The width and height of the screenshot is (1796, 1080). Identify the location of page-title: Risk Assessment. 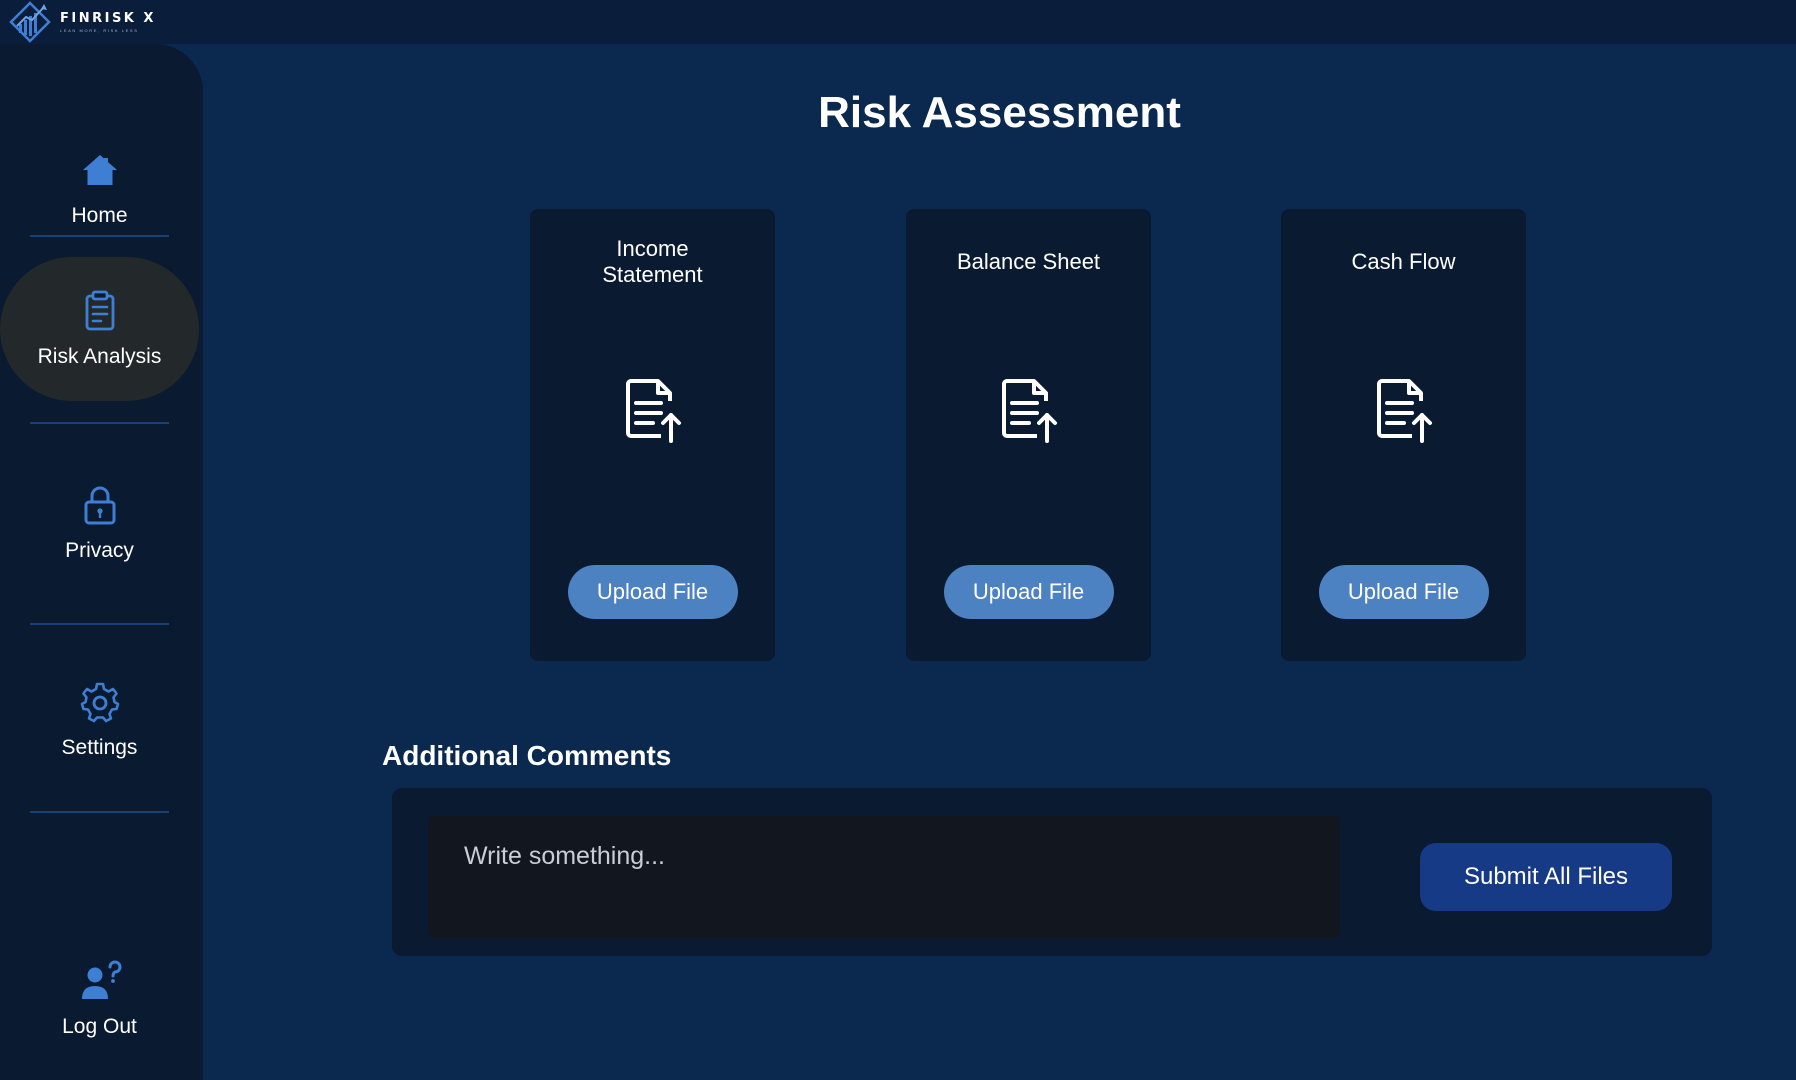
(999, 112).